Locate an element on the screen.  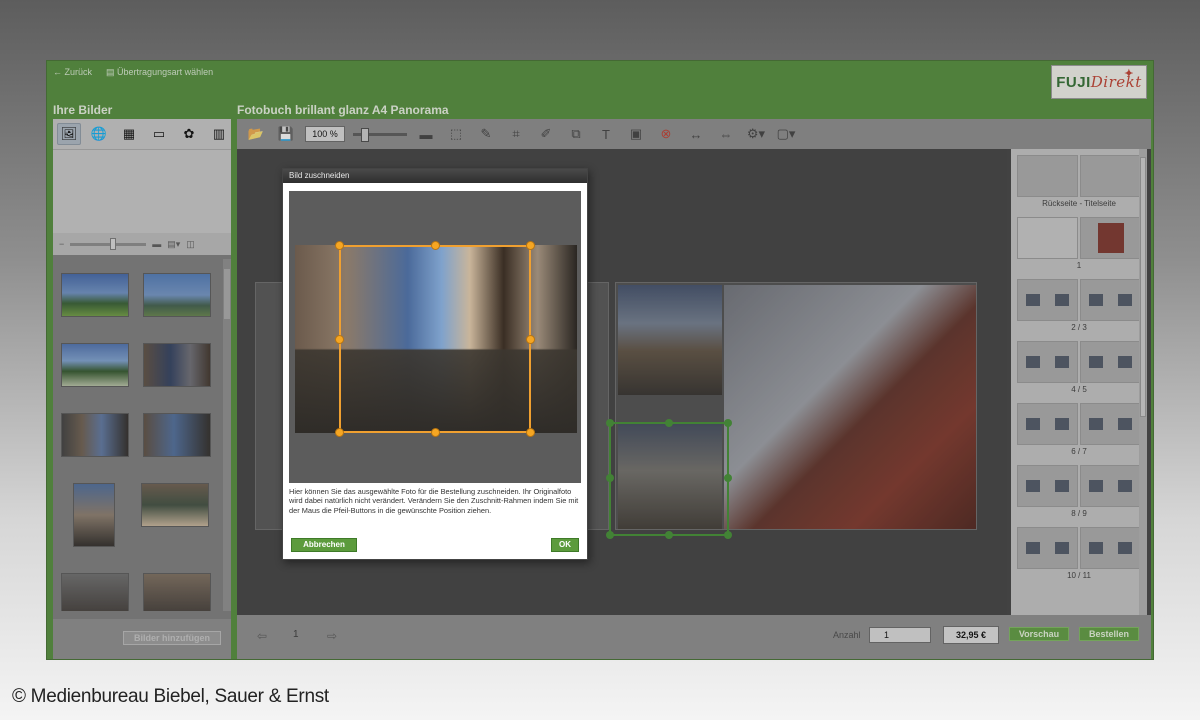
previous-page-icon: ⇦ is located at coordinates (262, 636).